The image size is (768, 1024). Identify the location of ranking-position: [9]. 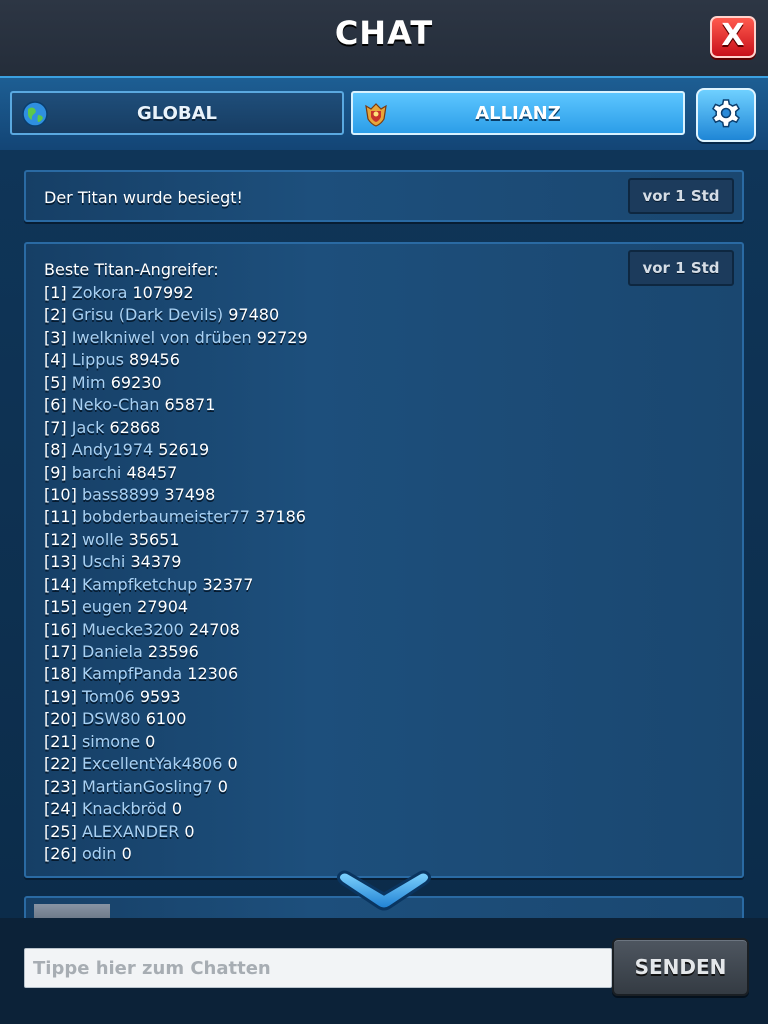
(55, 472).